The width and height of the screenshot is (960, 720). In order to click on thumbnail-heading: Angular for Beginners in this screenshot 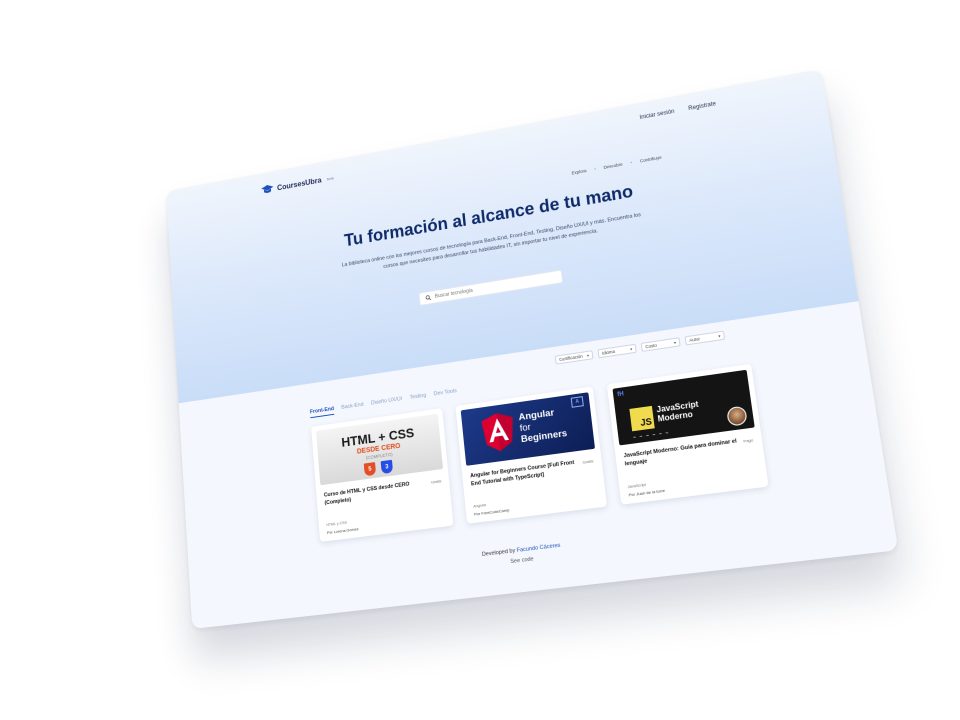, I will do `click(543, 425)`.